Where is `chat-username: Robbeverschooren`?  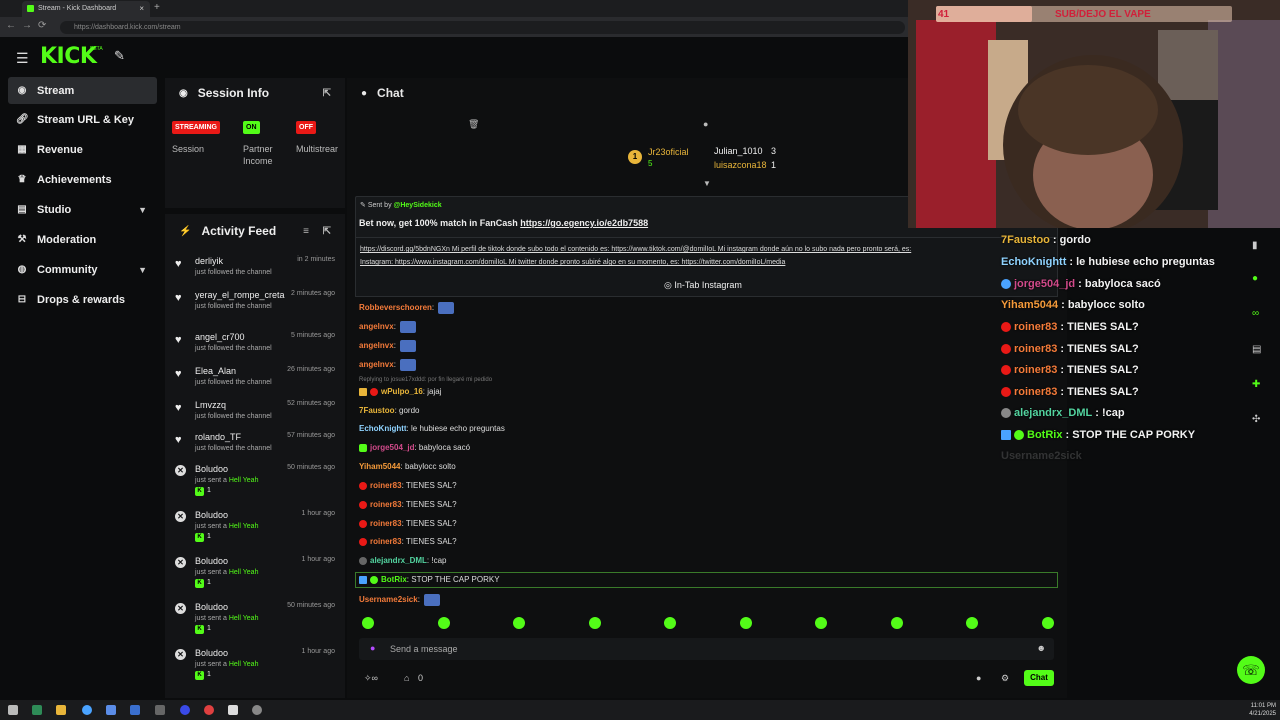
chat-username: Robbeverschooren is located at coordinates (395, 307).